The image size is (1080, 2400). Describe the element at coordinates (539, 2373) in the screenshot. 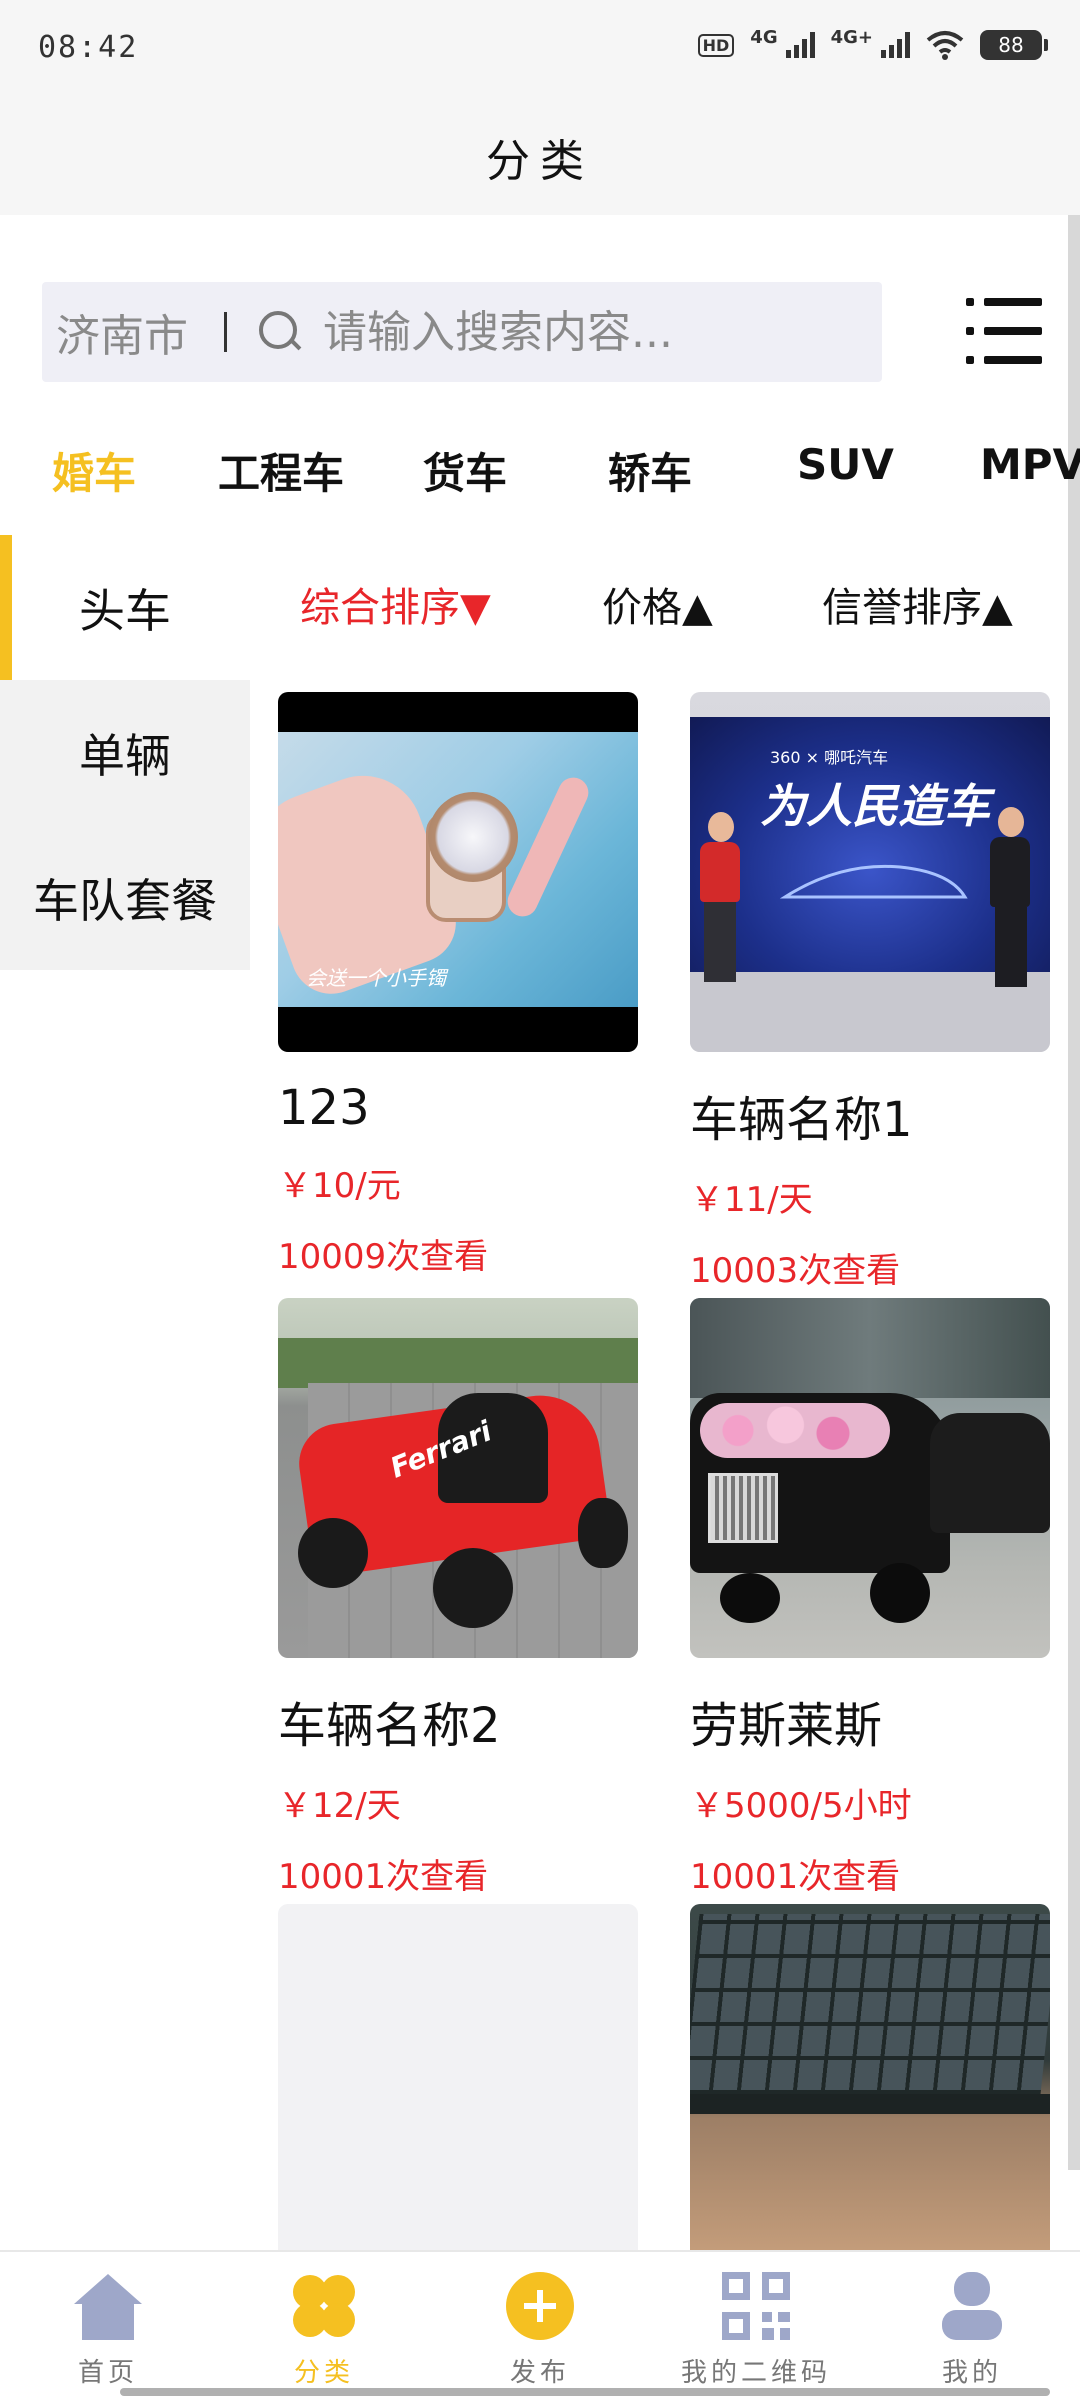

I see `nav-label: 发布` at that location.